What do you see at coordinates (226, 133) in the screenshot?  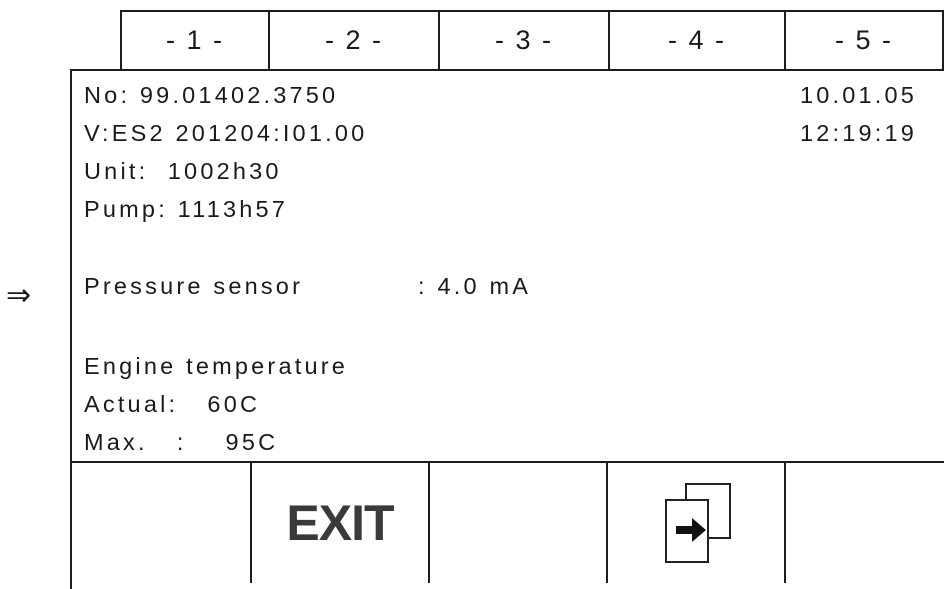 I see `software-version: V:ES2 201204:I01.00` at bounding box center [226, 133].